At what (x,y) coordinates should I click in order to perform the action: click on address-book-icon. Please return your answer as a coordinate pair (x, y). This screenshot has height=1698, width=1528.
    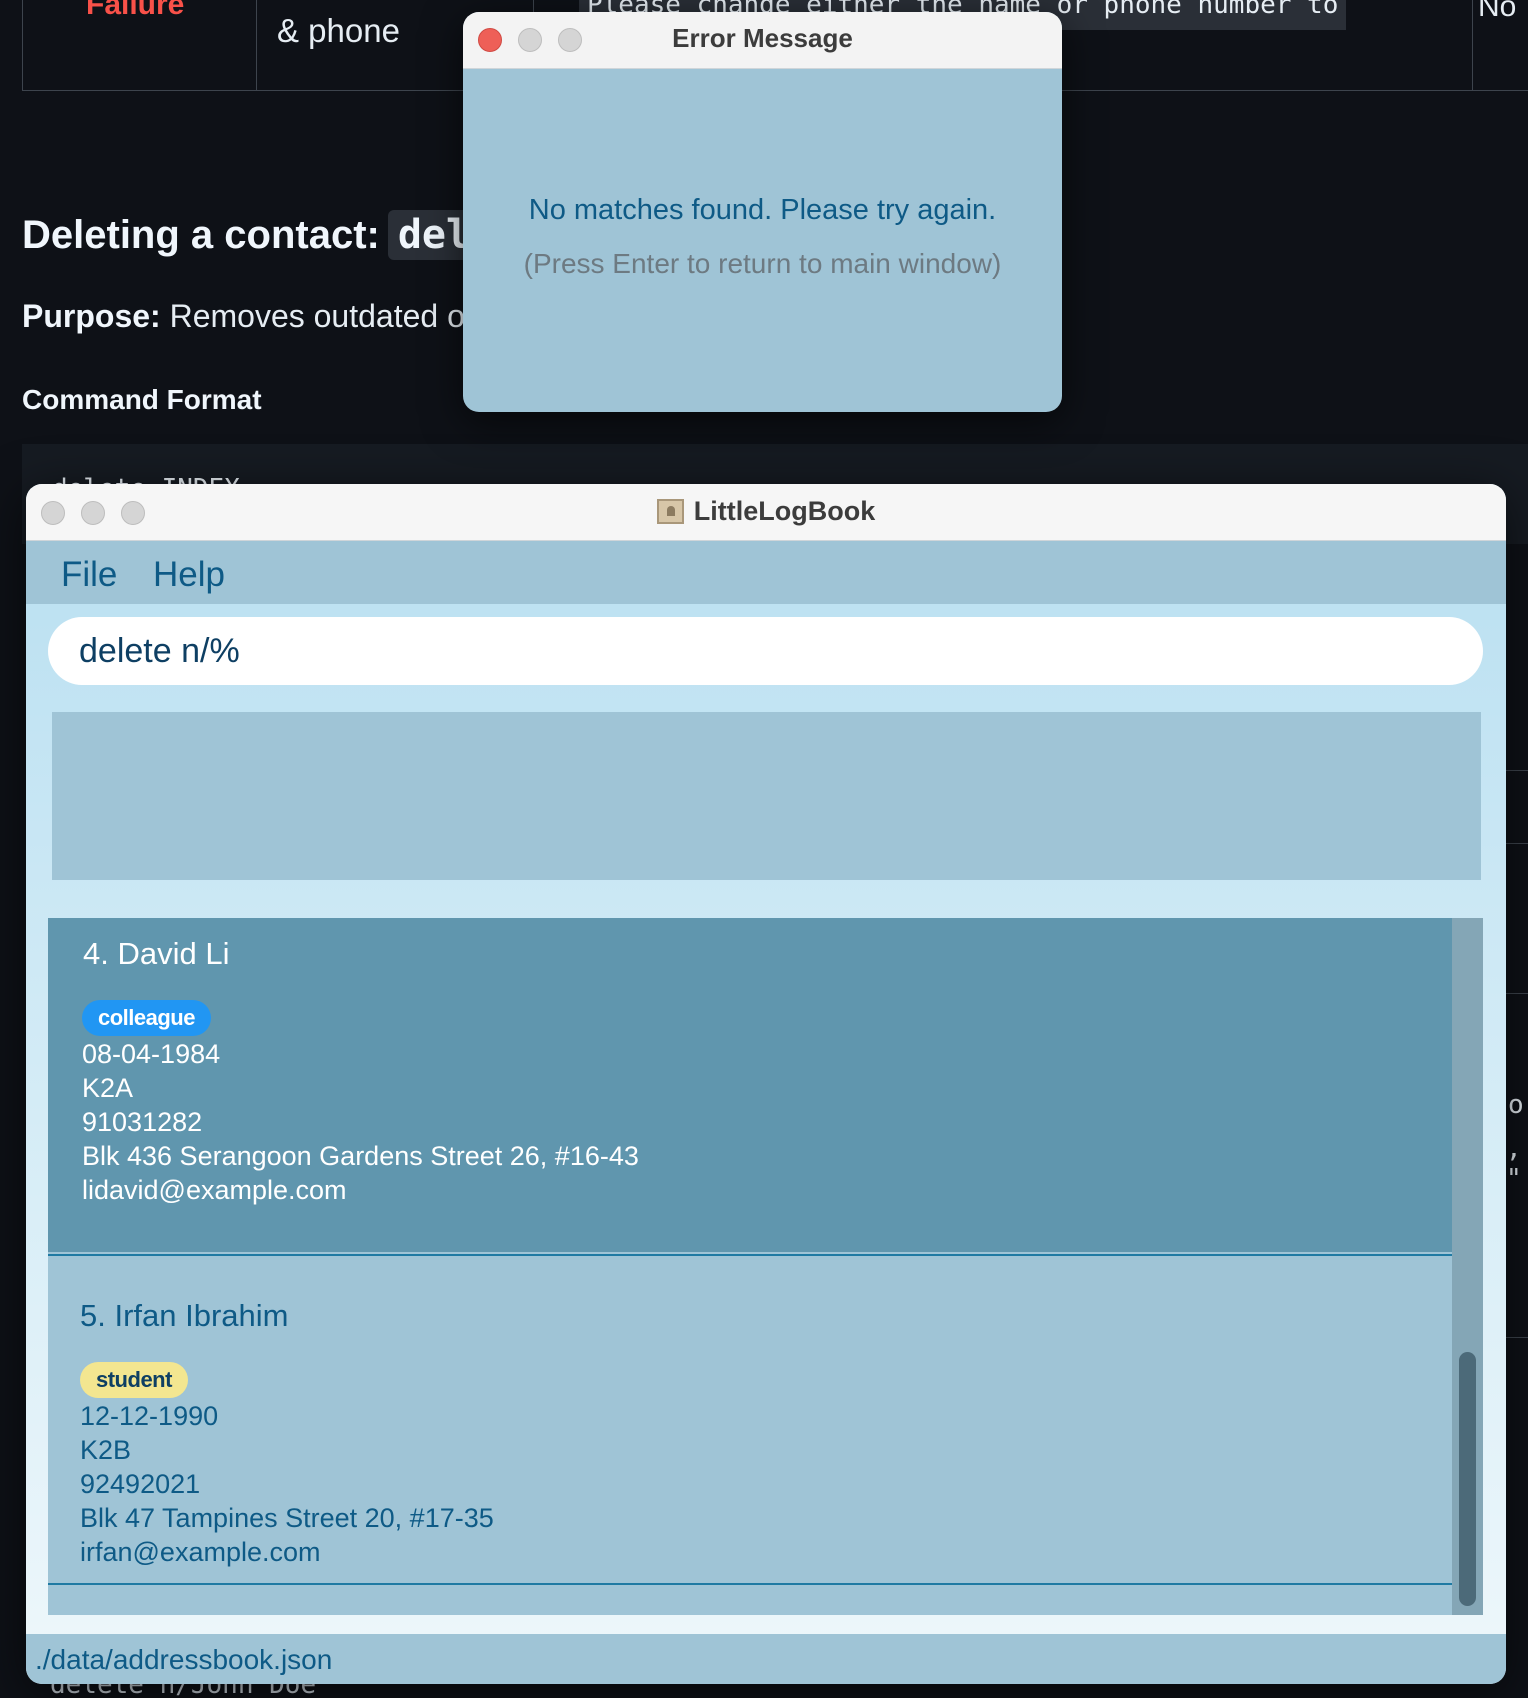
    Looking at the image, I should click on (670, 511).